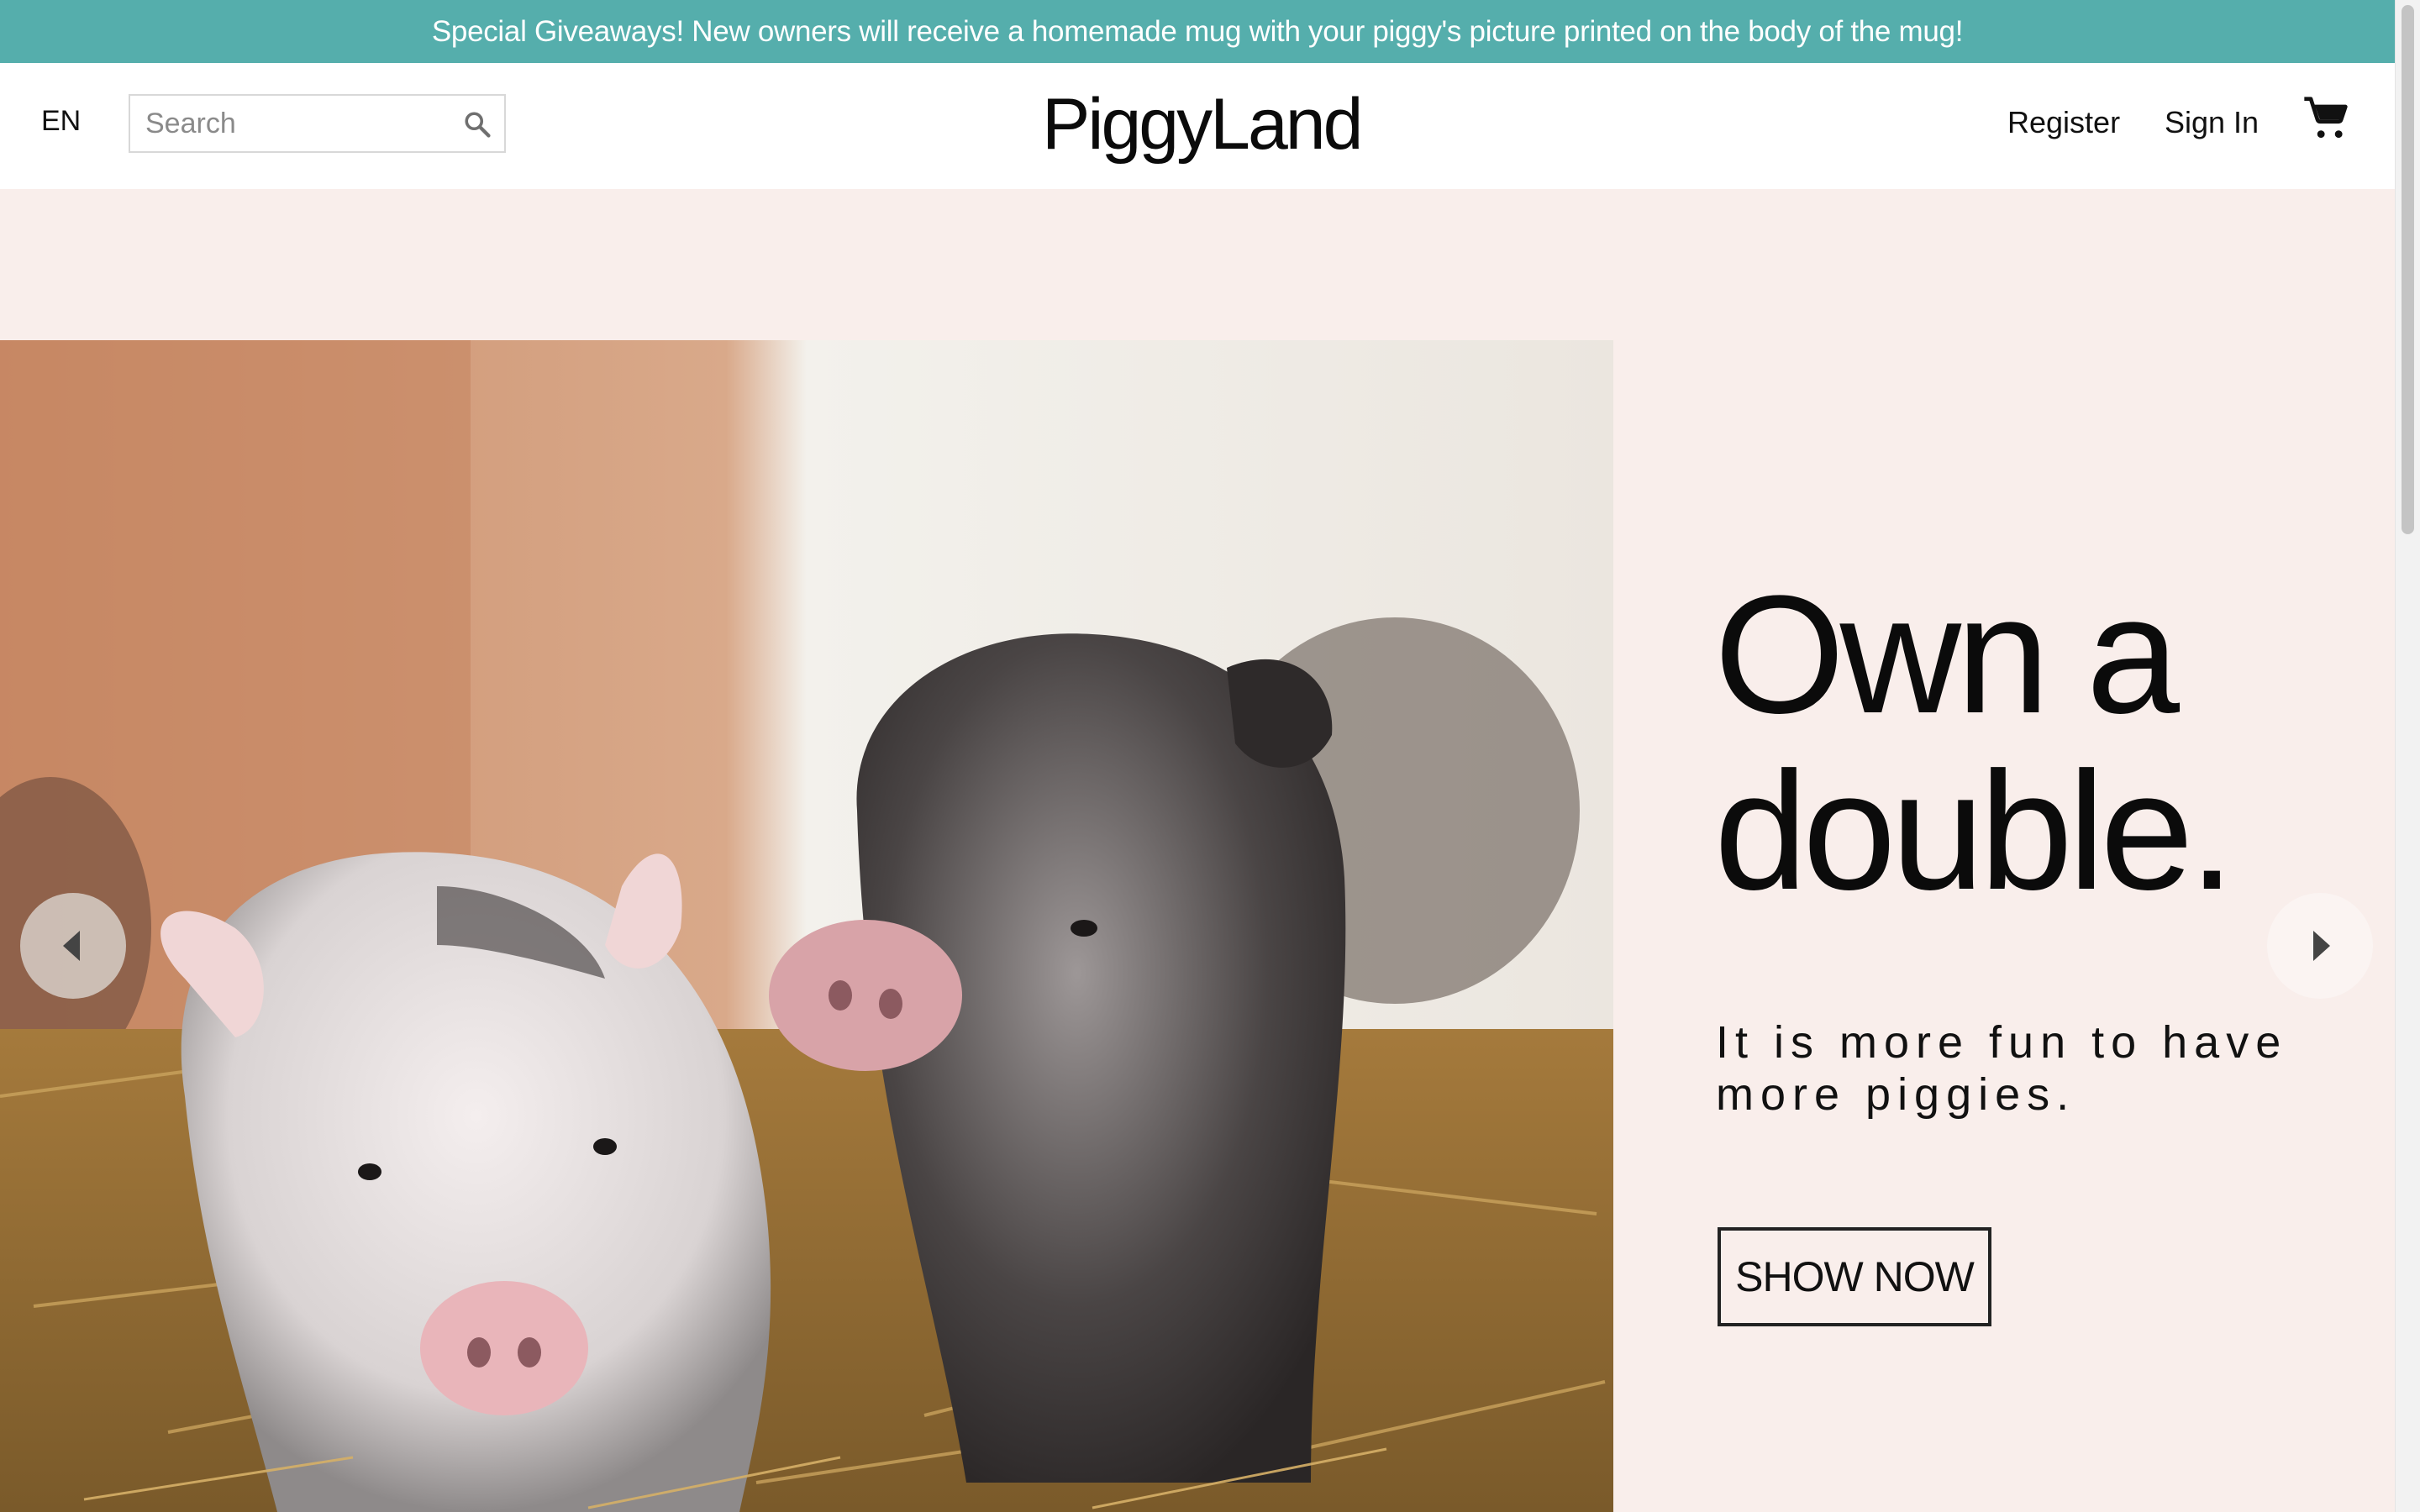 This screenshot has width=2420, height=1512. I want to click on page-scrollbar, so click(2407, 756).